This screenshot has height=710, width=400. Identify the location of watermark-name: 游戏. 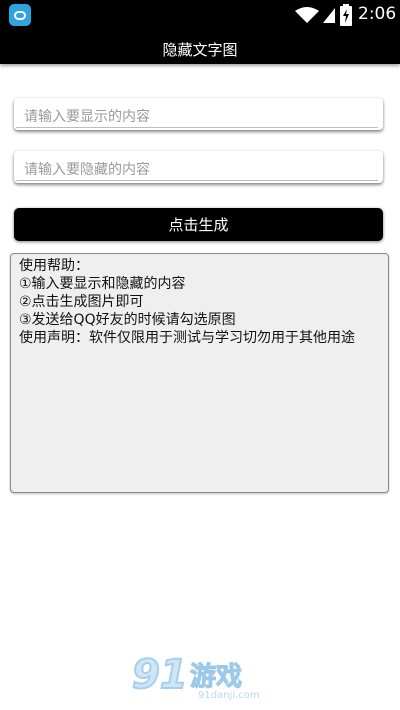
(216, 677).